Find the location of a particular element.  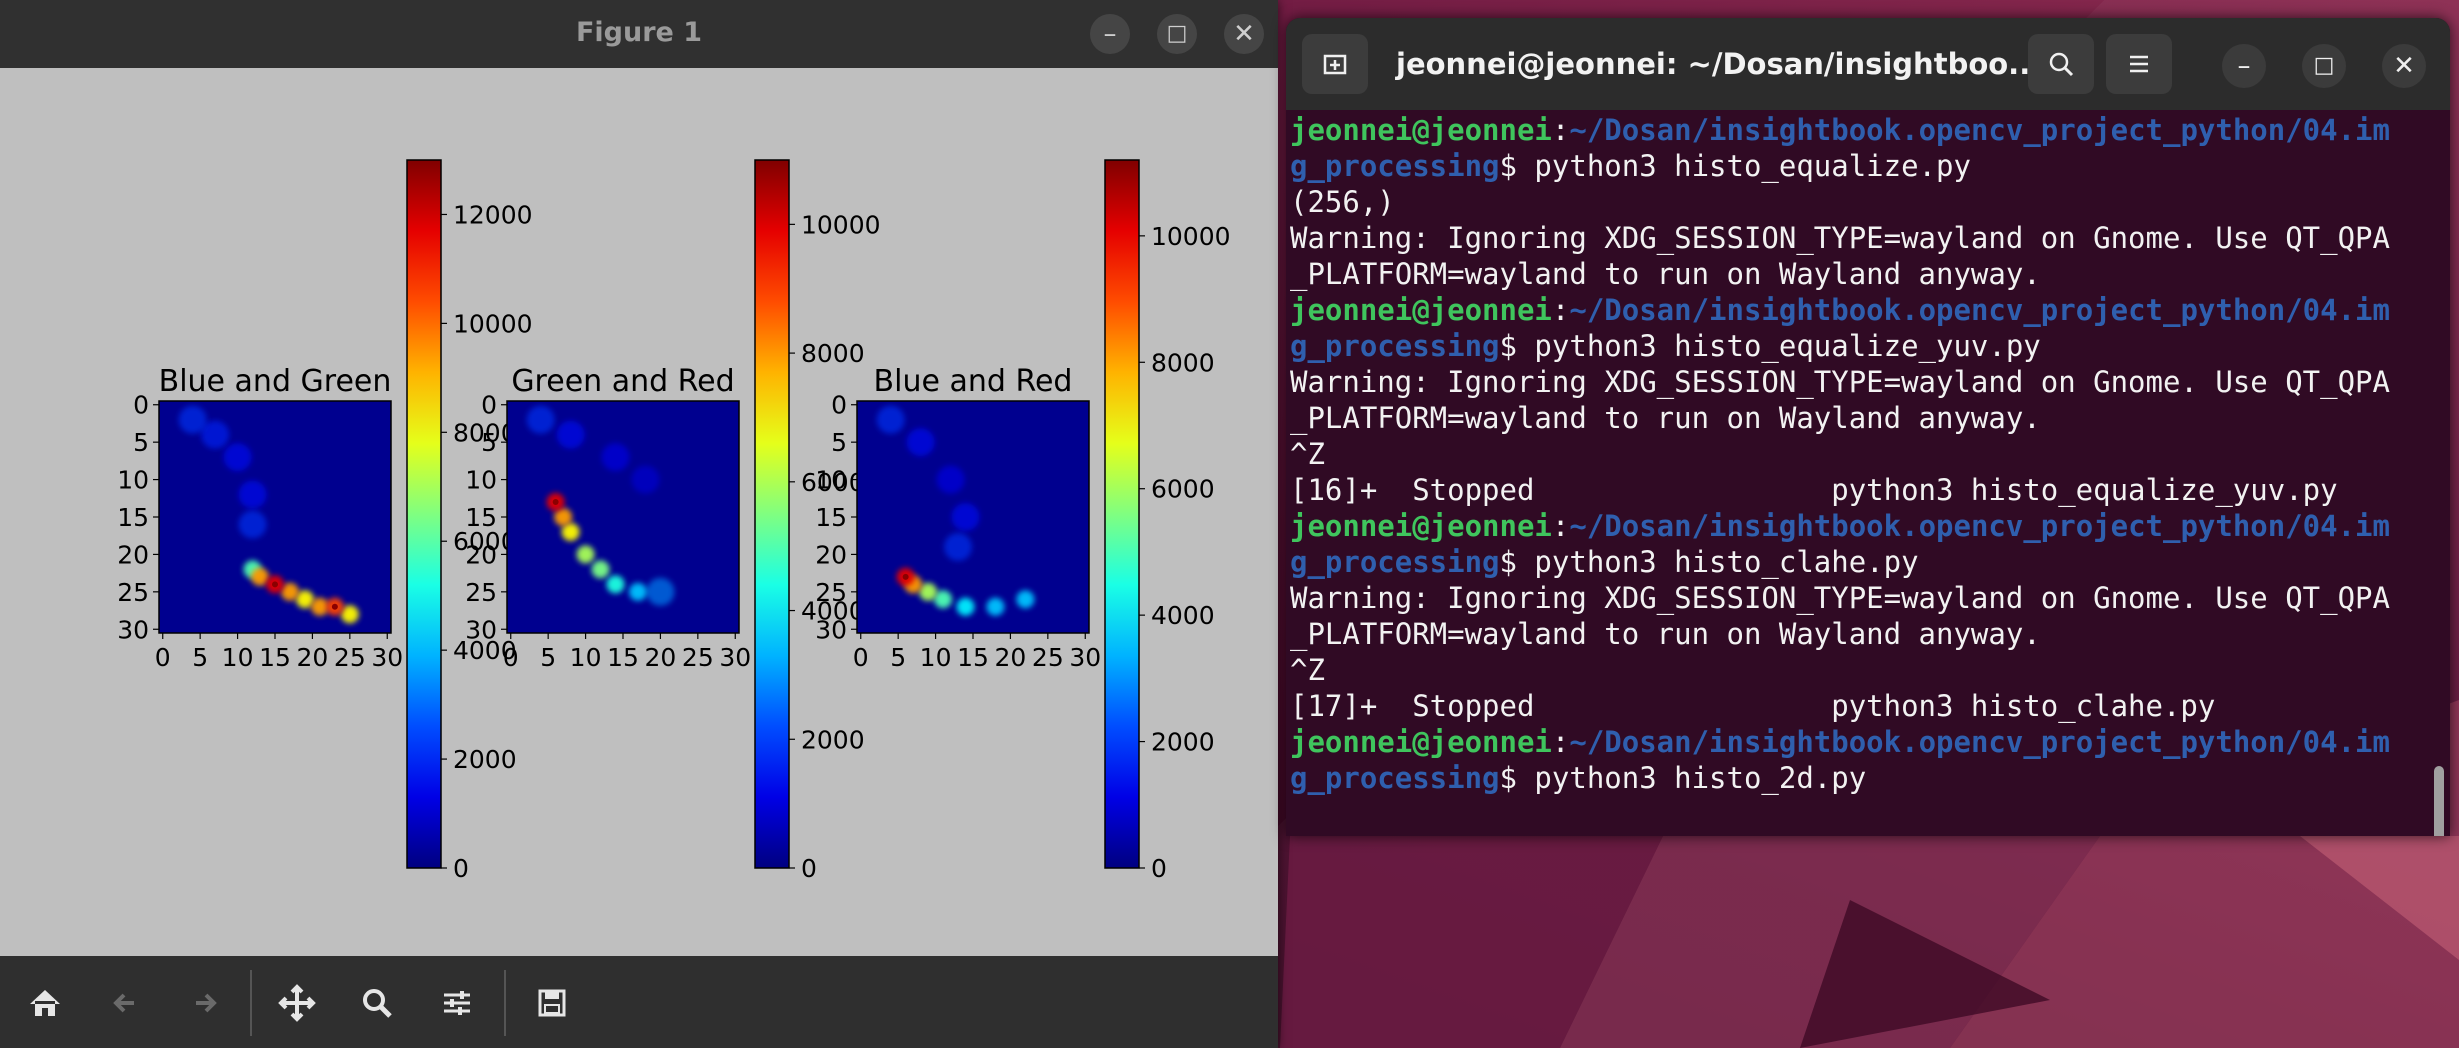

forward-arrow-icon is located at coordinates (205, 1003).